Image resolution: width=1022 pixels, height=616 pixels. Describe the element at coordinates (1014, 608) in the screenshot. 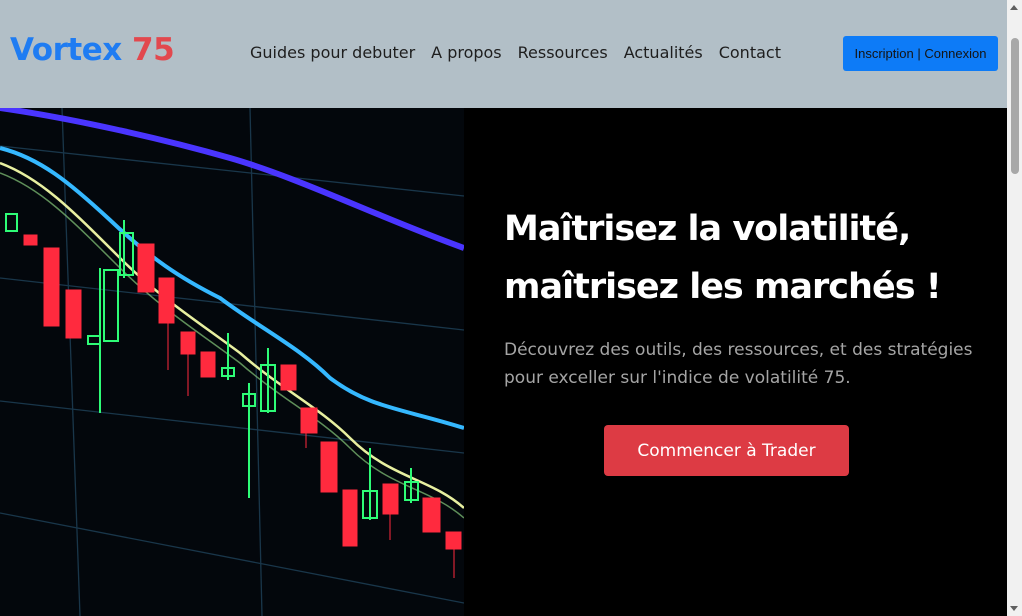

I see `scroll-down-arrow-icon` at that location.